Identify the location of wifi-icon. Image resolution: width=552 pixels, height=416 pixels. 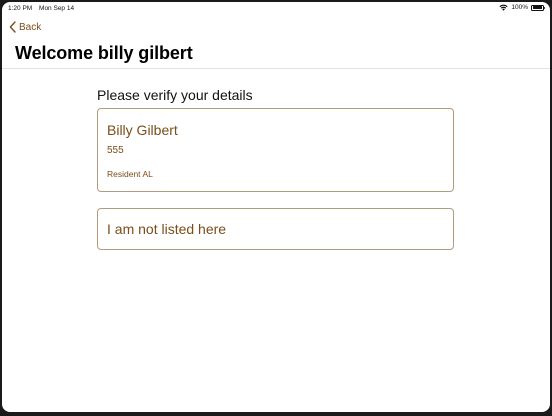
(503, 7).